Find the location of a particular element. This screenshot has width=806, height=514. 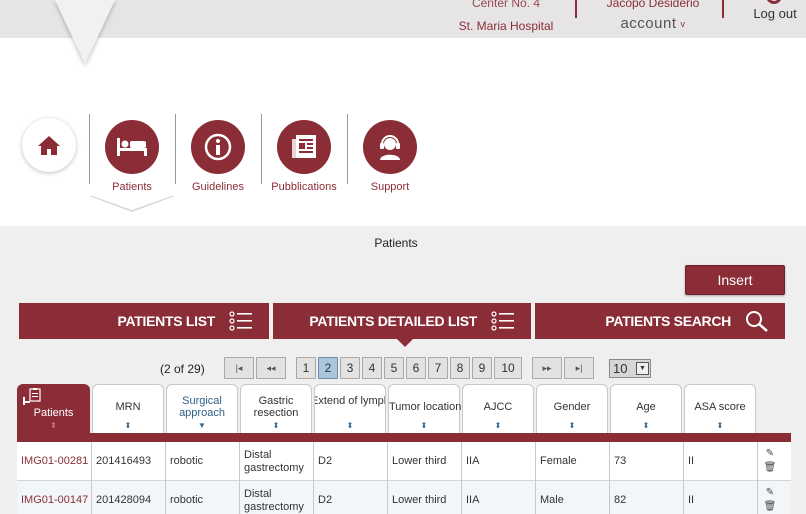

cell-ajcc: IIA is located at coordinates (499, 461).